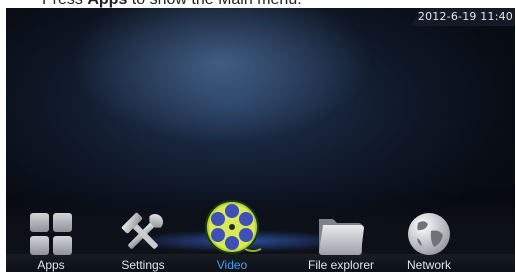 The width and height of the screenshot is (516, 272). What do you see at coordinates (64, 4) in the screenshot?
I see `caption-prefix: Press` at bounding box center [64, 4].